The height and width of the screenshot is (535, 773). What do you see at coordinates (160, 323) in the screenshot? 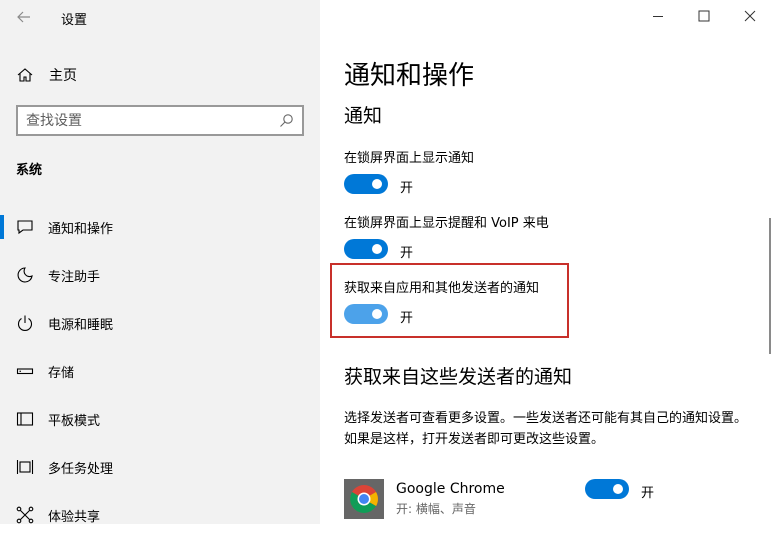
I see `sidebar-item-power-sleep: 电源和睡眠` at bounding box center [160, 323].